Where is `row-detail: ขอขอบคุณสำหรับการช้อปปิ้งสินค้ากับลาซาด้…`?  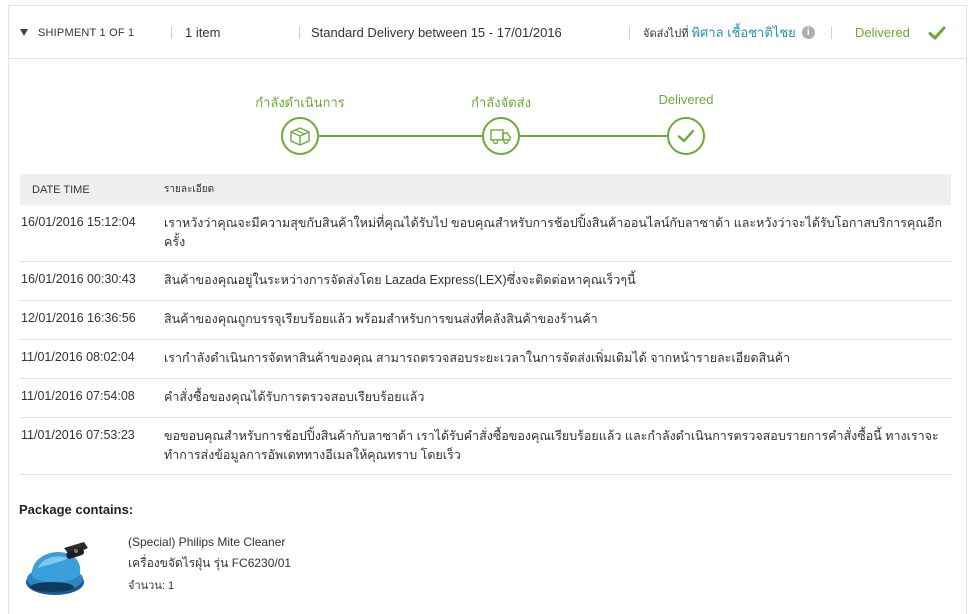
row-detail: ขอขอบคุณสำหรับการช้อปปิ้งสินค้ากับลาซาด้… is located at coordinates (551, 445).